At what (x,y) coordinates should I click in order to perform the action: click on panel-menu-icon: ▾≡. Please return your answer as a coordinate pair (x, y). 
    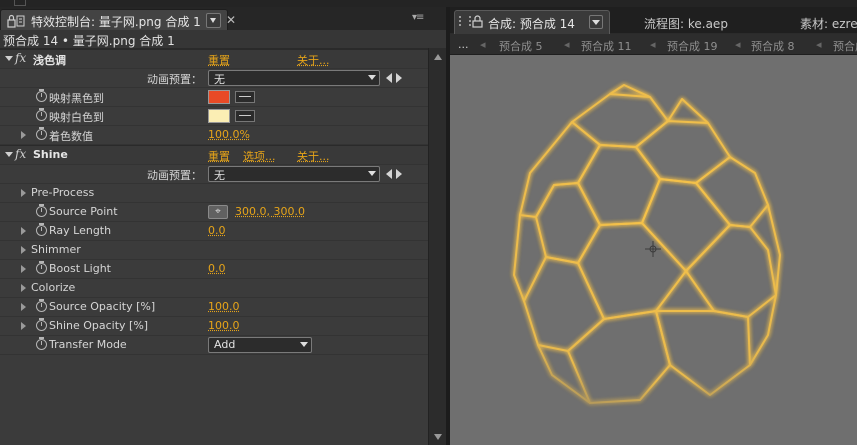
    Looking at the image, I should click on (417, 17).